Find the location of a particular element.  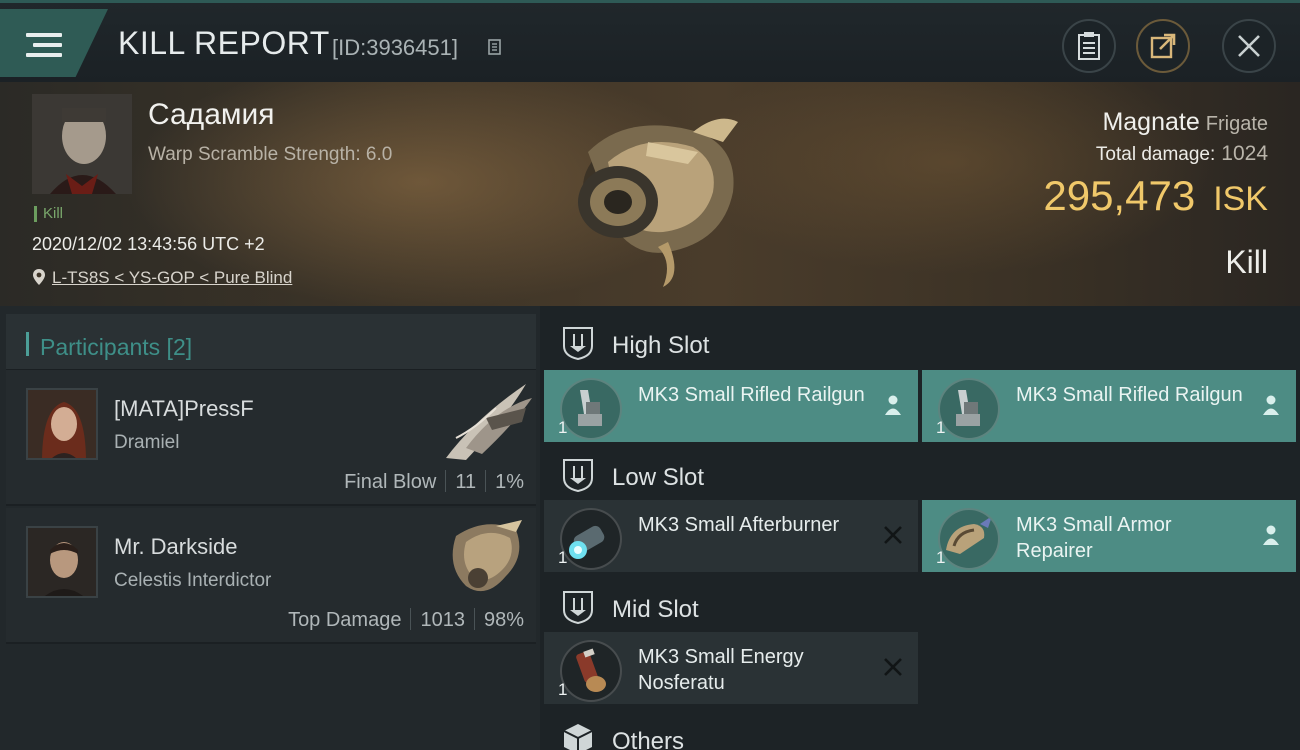

copy-icon is located at coordinates (496, 48).